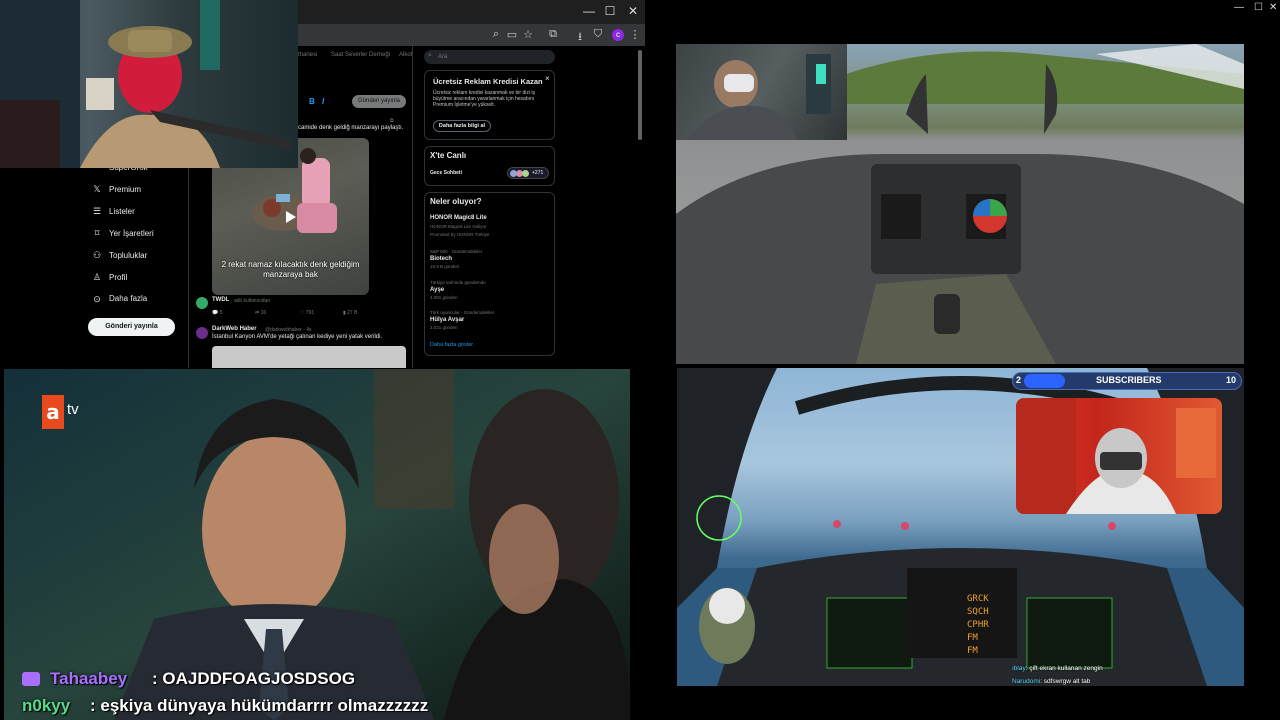  I want to click on tweet-author: TWDL, so click(220, 300).